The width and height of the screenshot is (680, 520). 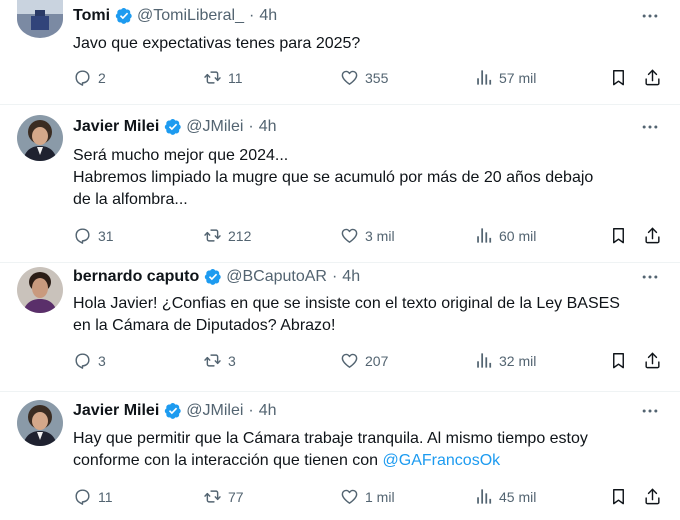 I want to click on views-count: 57 mil, so click(x=518, y=77).